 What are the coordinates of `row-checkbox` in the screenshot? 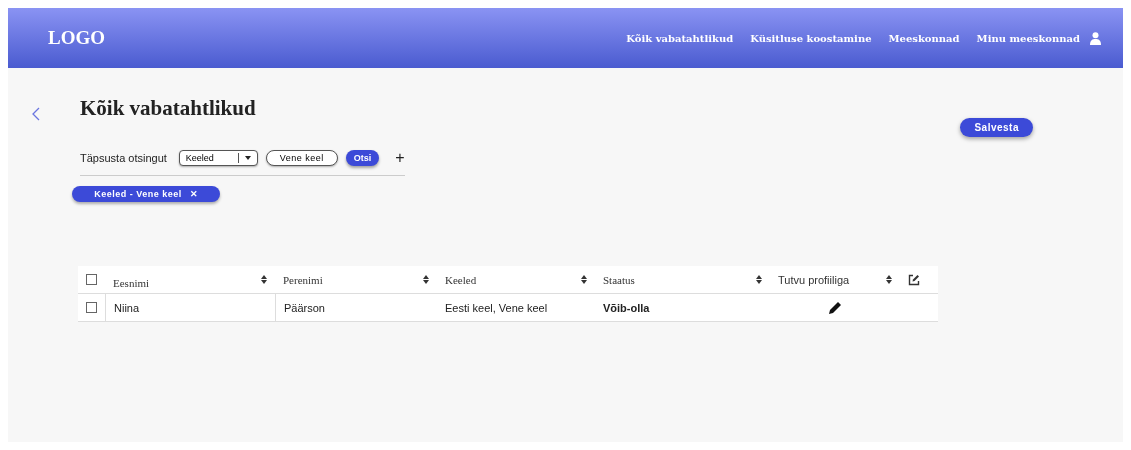 It's located at (91, 307).